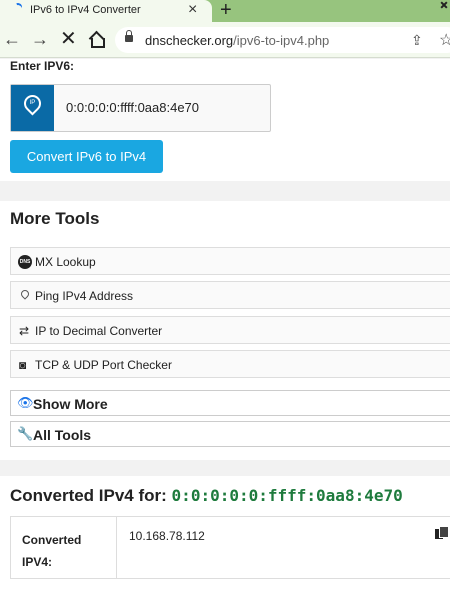  What do you see at coordinates (62, 435) in the screenshot?
I see `all-tools-label: All Tools` at bounding box center [62, 435].